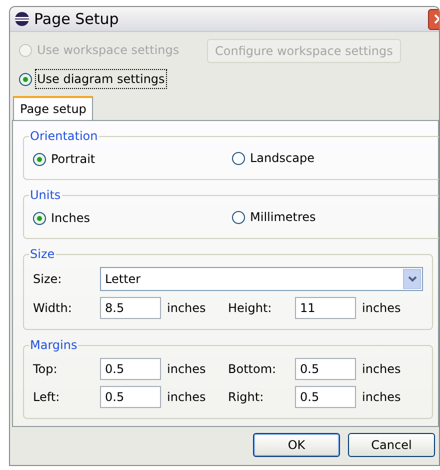 Image resolution: width=440 pixels, height=470 pixels. Describe the element at coordinates (261, 279) in the screenshot. I see `size-dropdown: Letter` at that location.